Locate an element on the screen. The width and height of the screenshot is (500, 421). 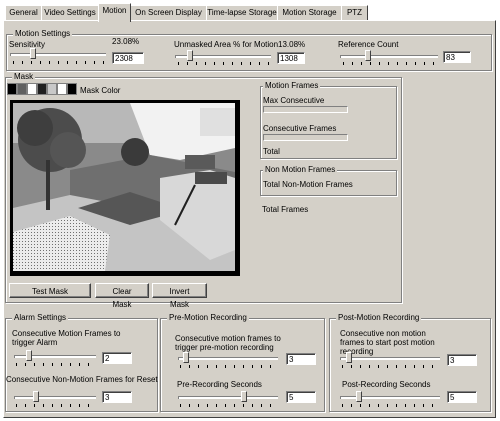
post-motion-consecutive-track is located at coordinates (390, 358).